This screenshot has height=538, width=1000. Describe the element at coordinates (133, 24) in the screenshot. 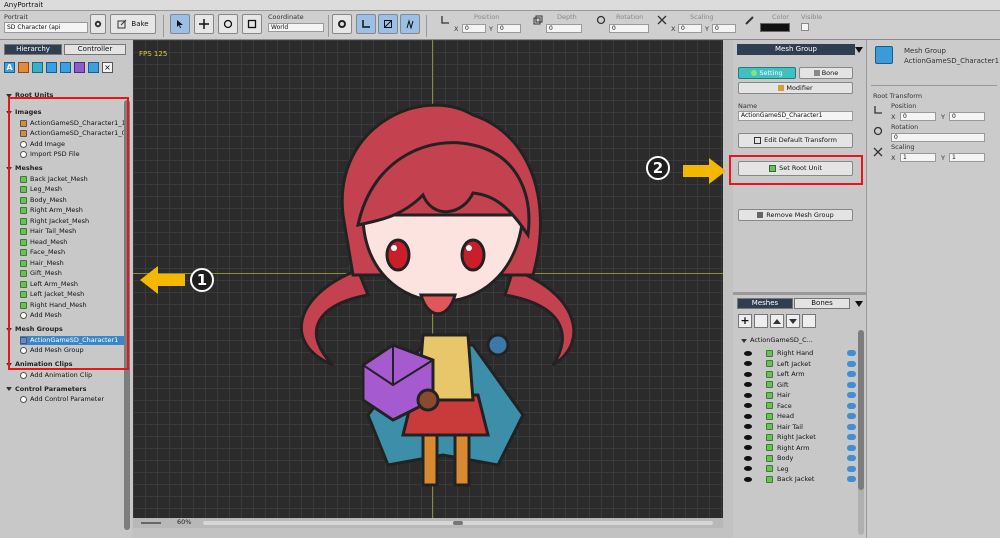

I see `bake-button: Bake` at that location.